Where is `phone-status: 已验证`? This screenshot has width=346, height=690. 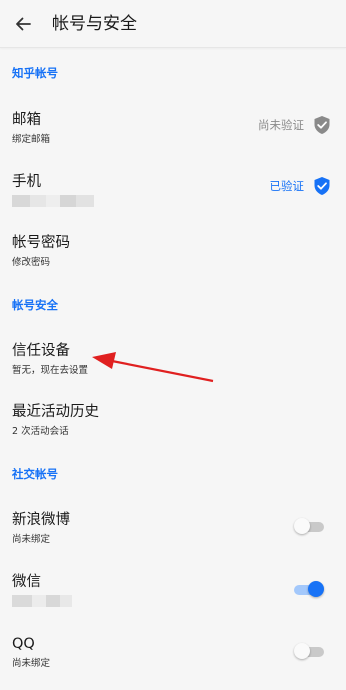
phone-status: 已验证 is located at coordinates (287, 186).